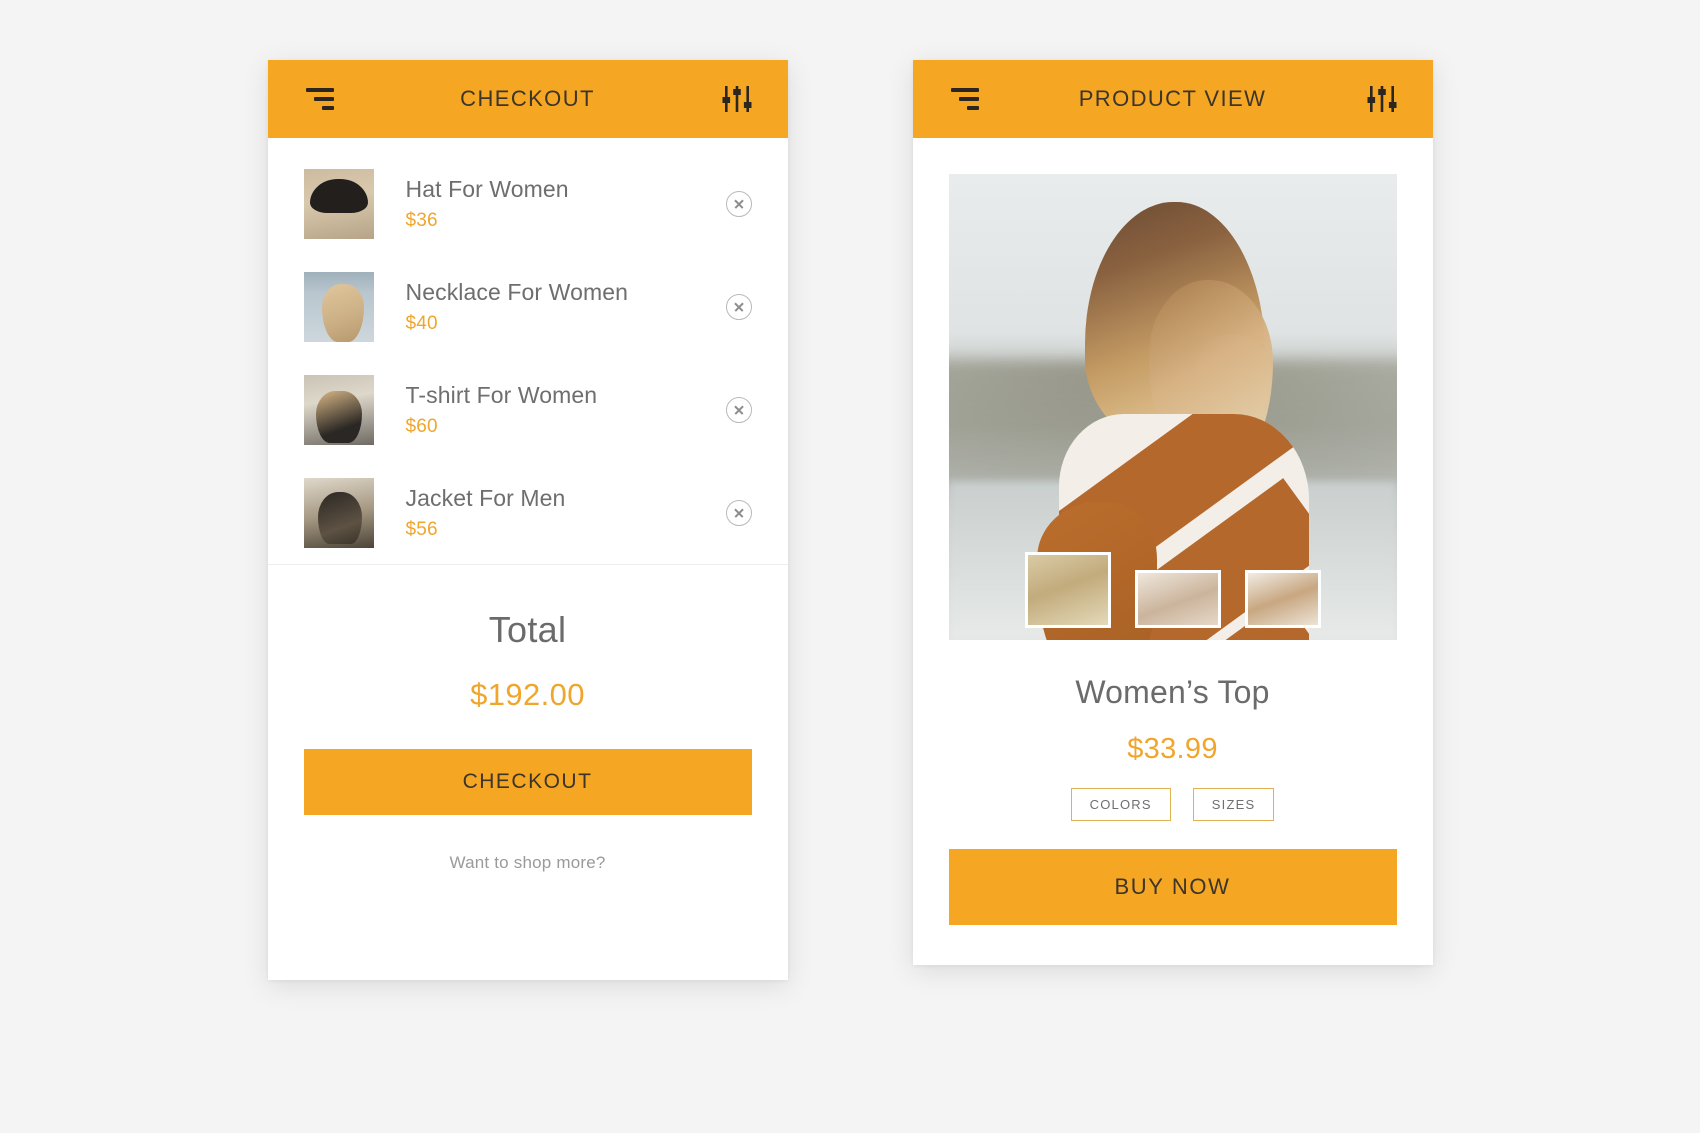  I want to click on page-title: PRODUCT VIEW, so click(1172, 98).